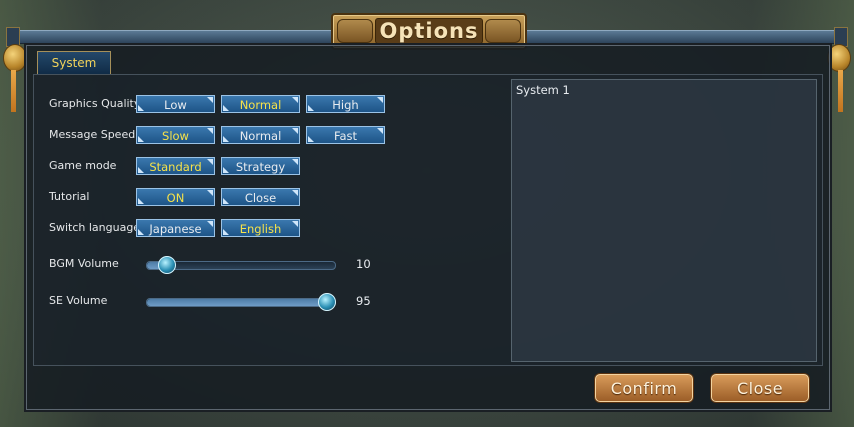 The image size is (854, 427). Describe the element at coordinates (15, 58) in the screenshot. I see `pendant-left-icon` at that location.